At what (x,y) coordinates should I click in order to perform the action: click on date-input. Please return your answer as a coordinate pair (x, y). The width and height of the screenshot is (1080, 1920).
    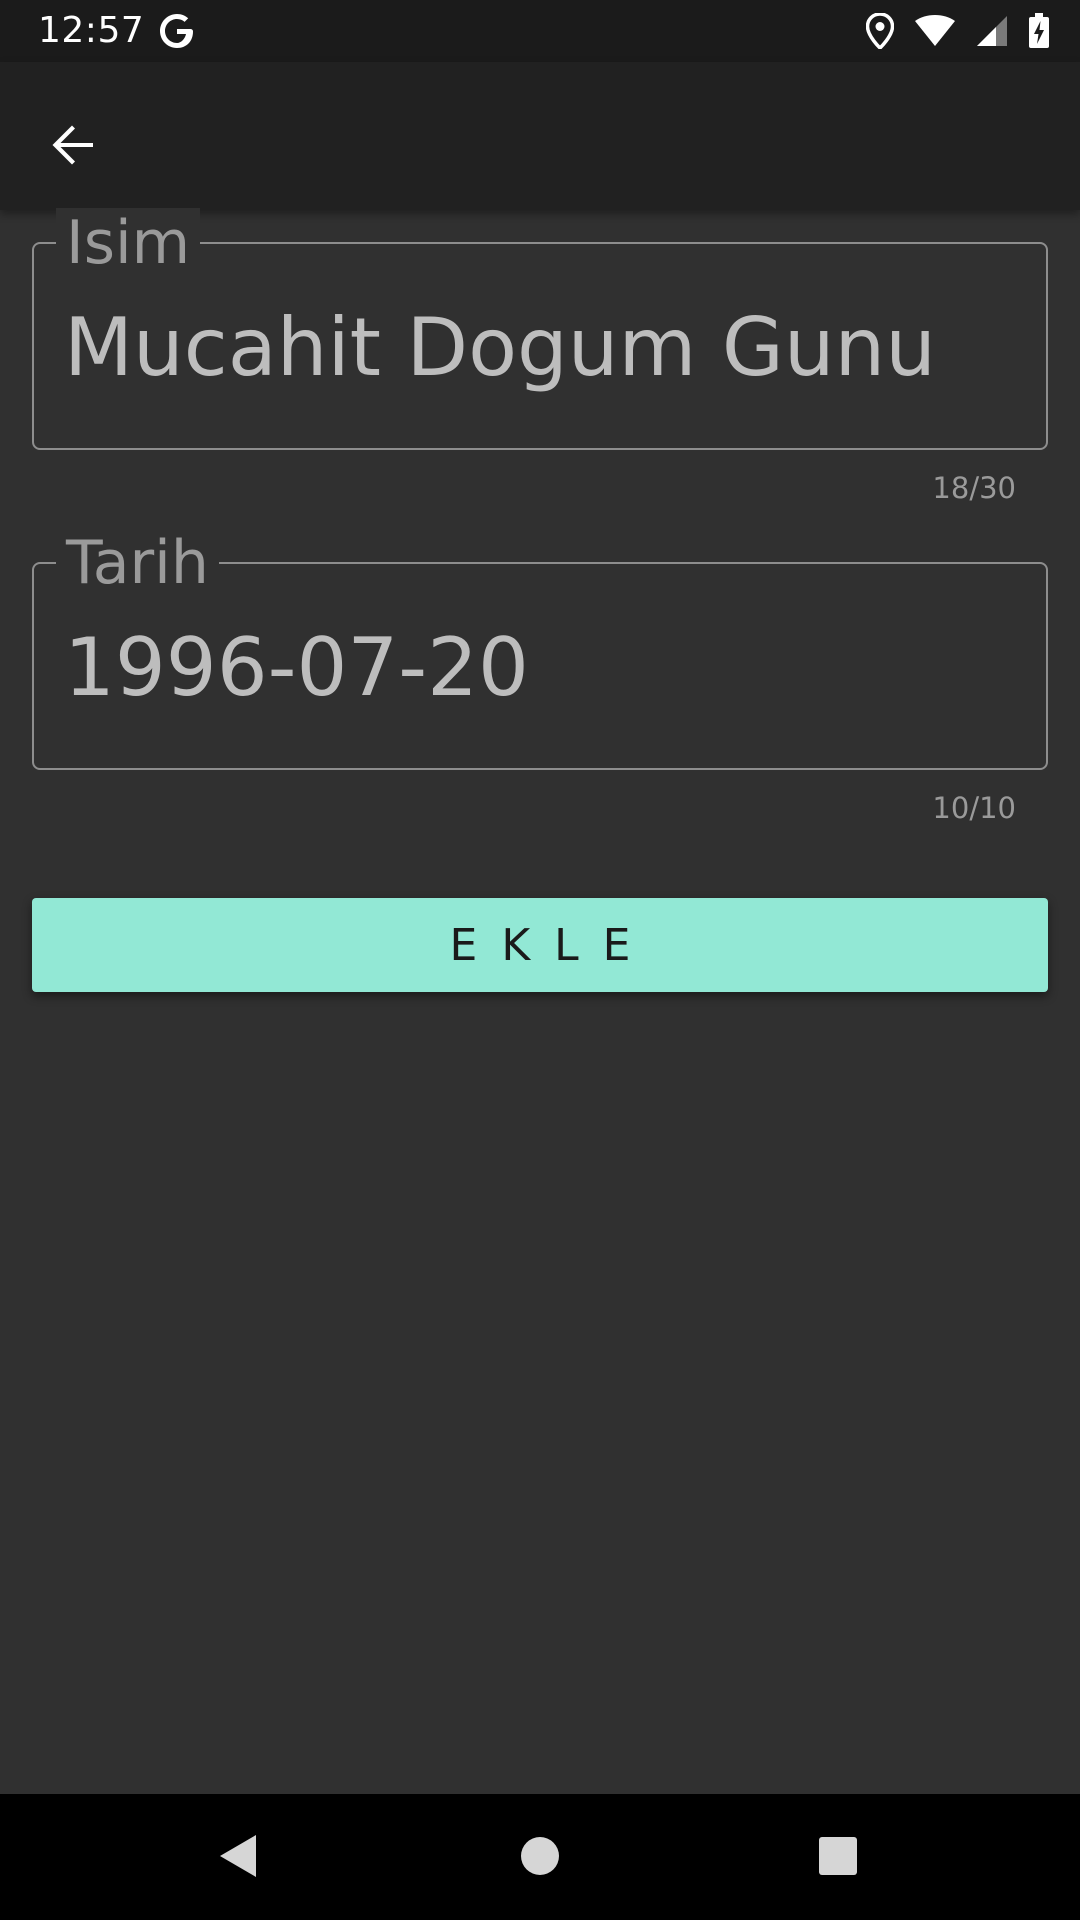
    Looking at the image, I should click on (539, 668).